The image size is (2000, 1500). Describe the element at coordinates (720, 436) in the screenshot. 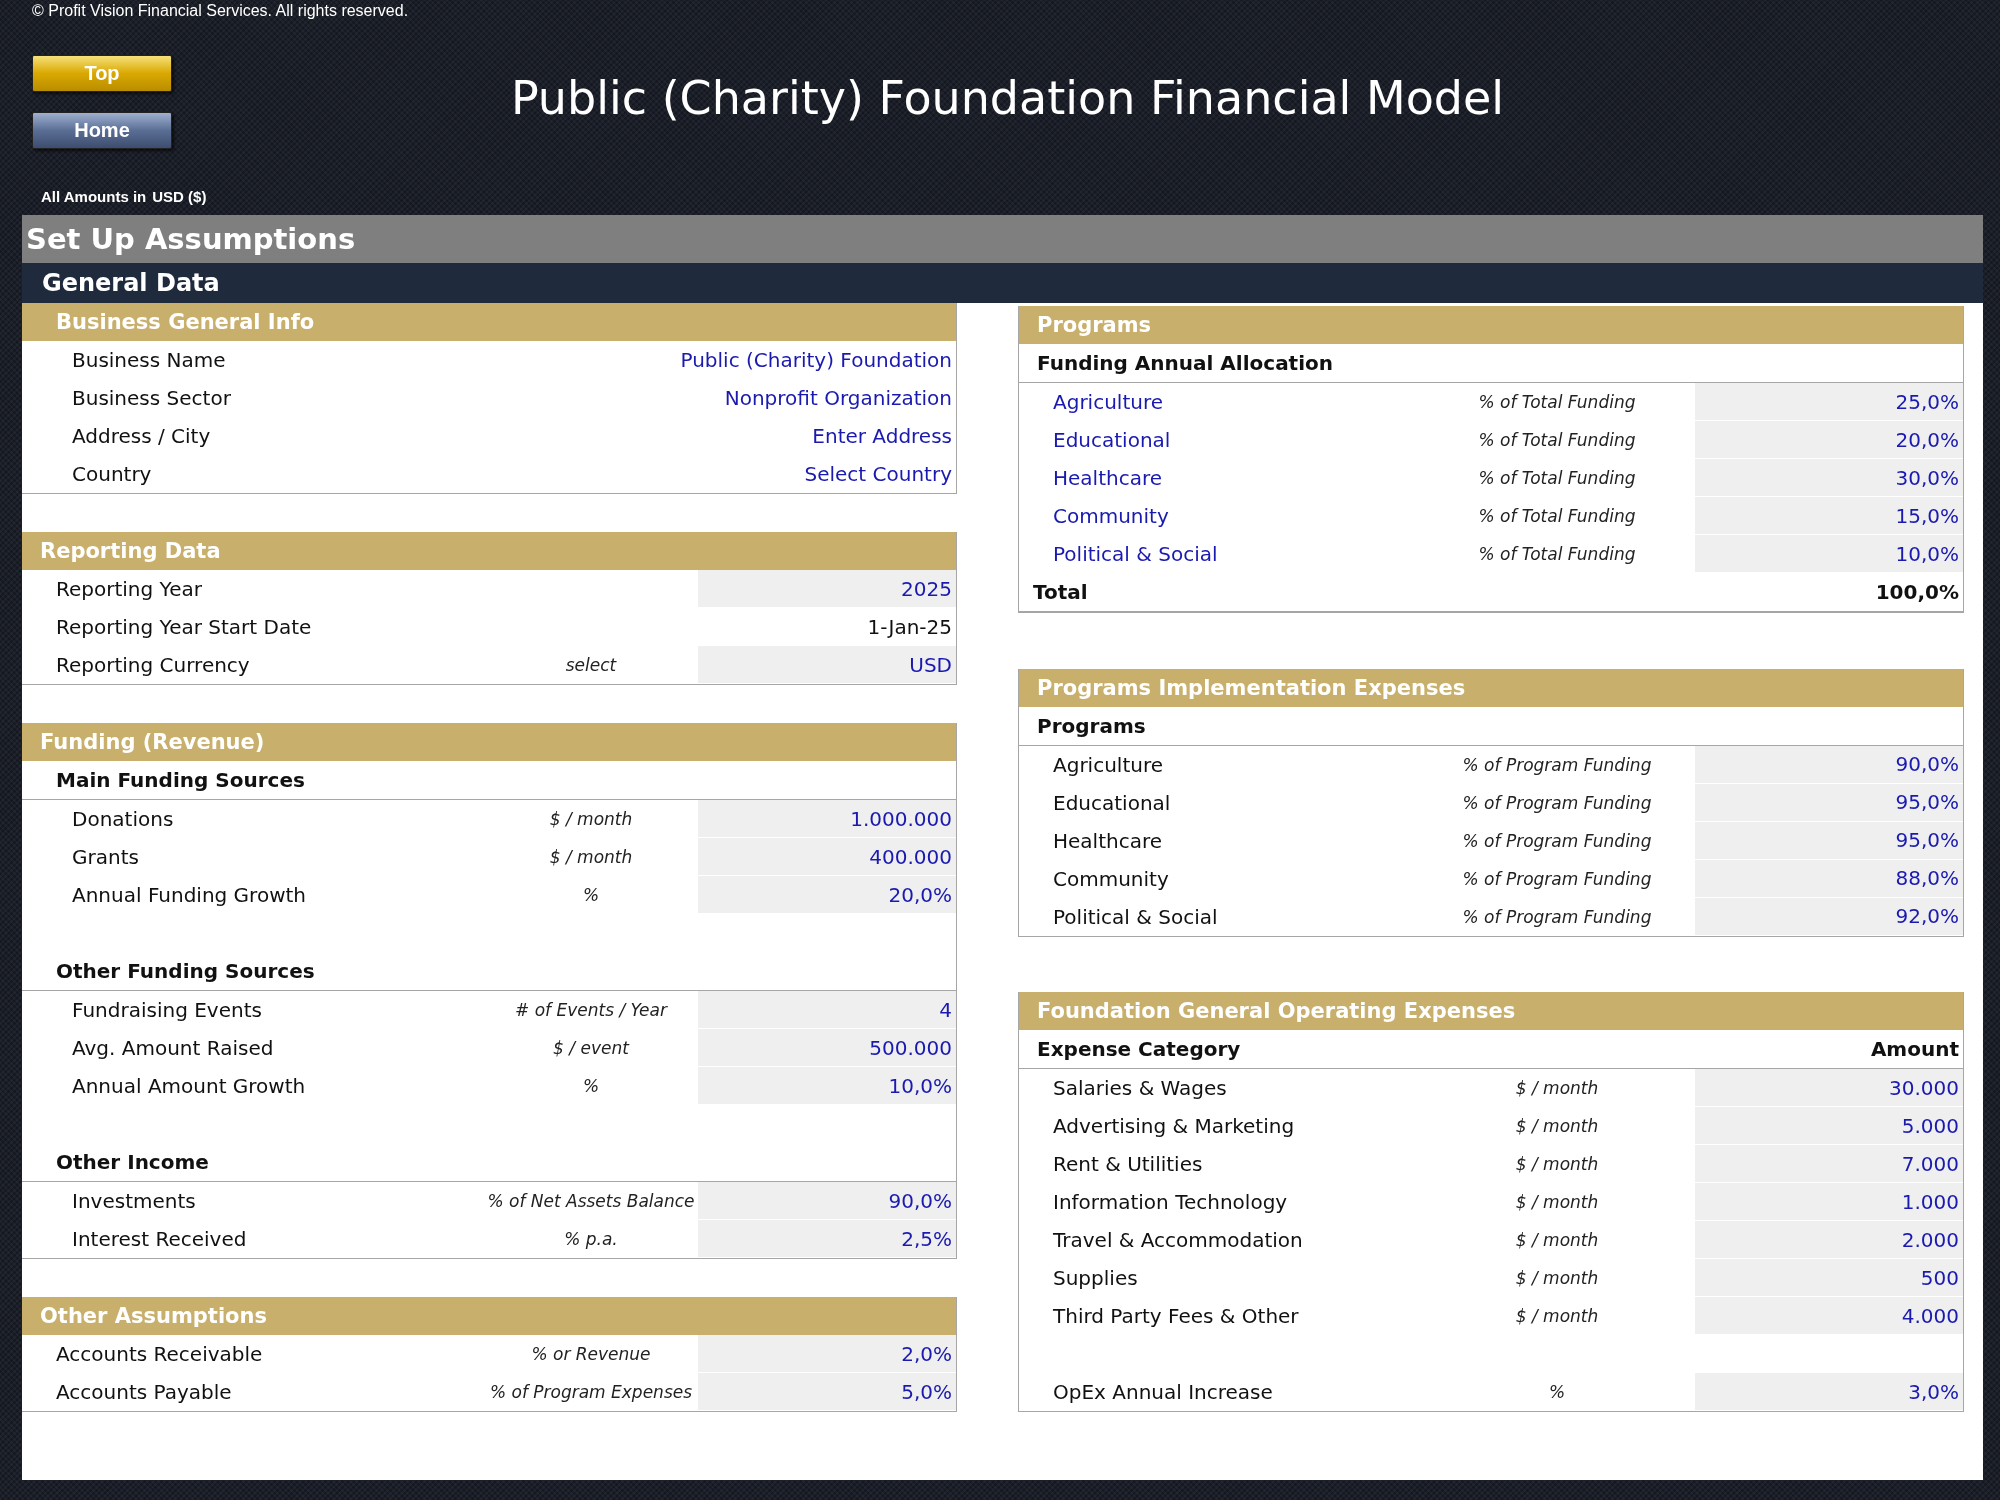

I see `input-value: Enter Address` at that location.